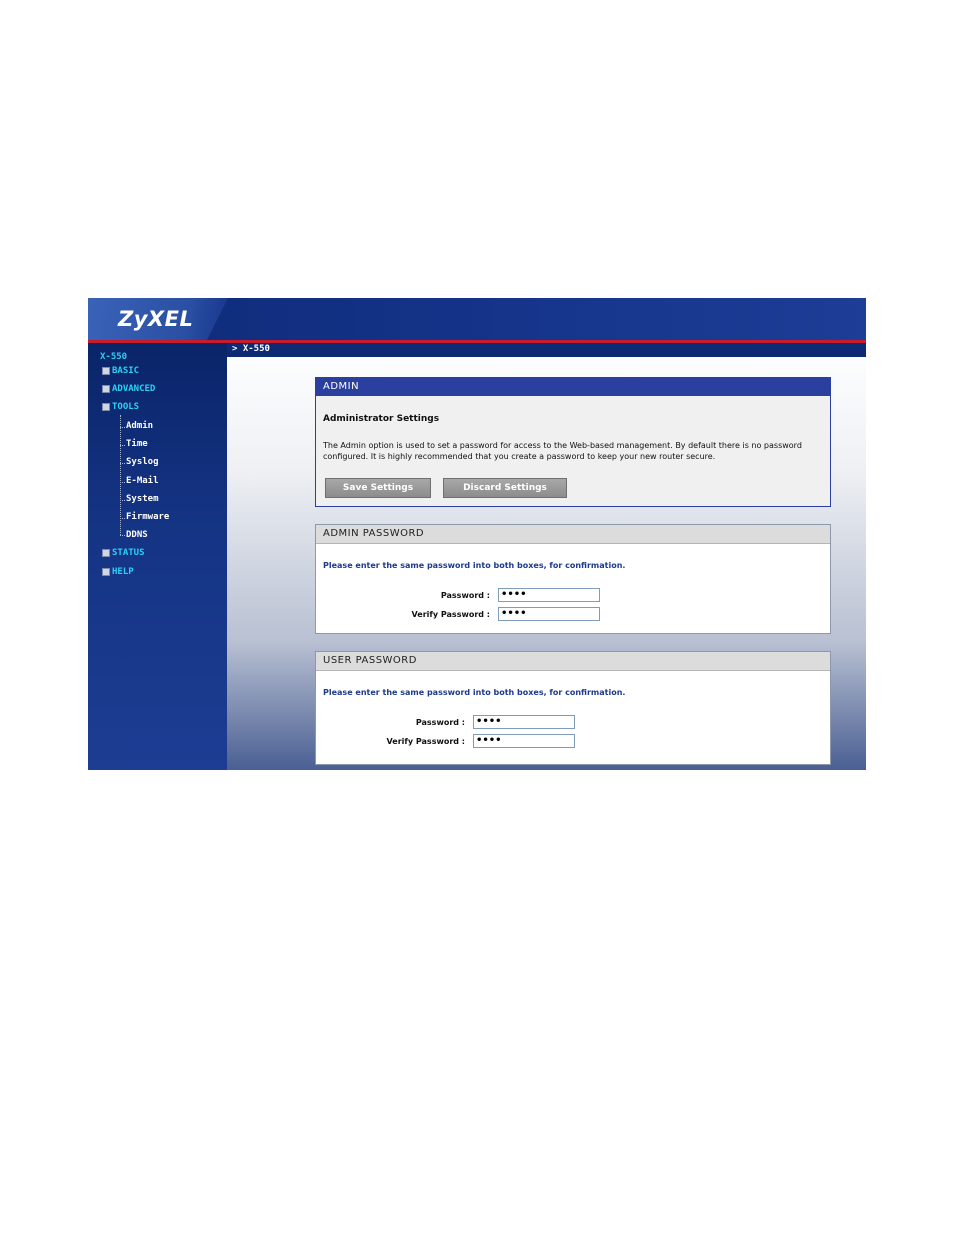 The width and height of the screenshot is (954, 1235). What do you see at coordinates (123, 572) in the screenshot?
I see `sidebar-item-label: HELP` at bounding box center [123, 572].